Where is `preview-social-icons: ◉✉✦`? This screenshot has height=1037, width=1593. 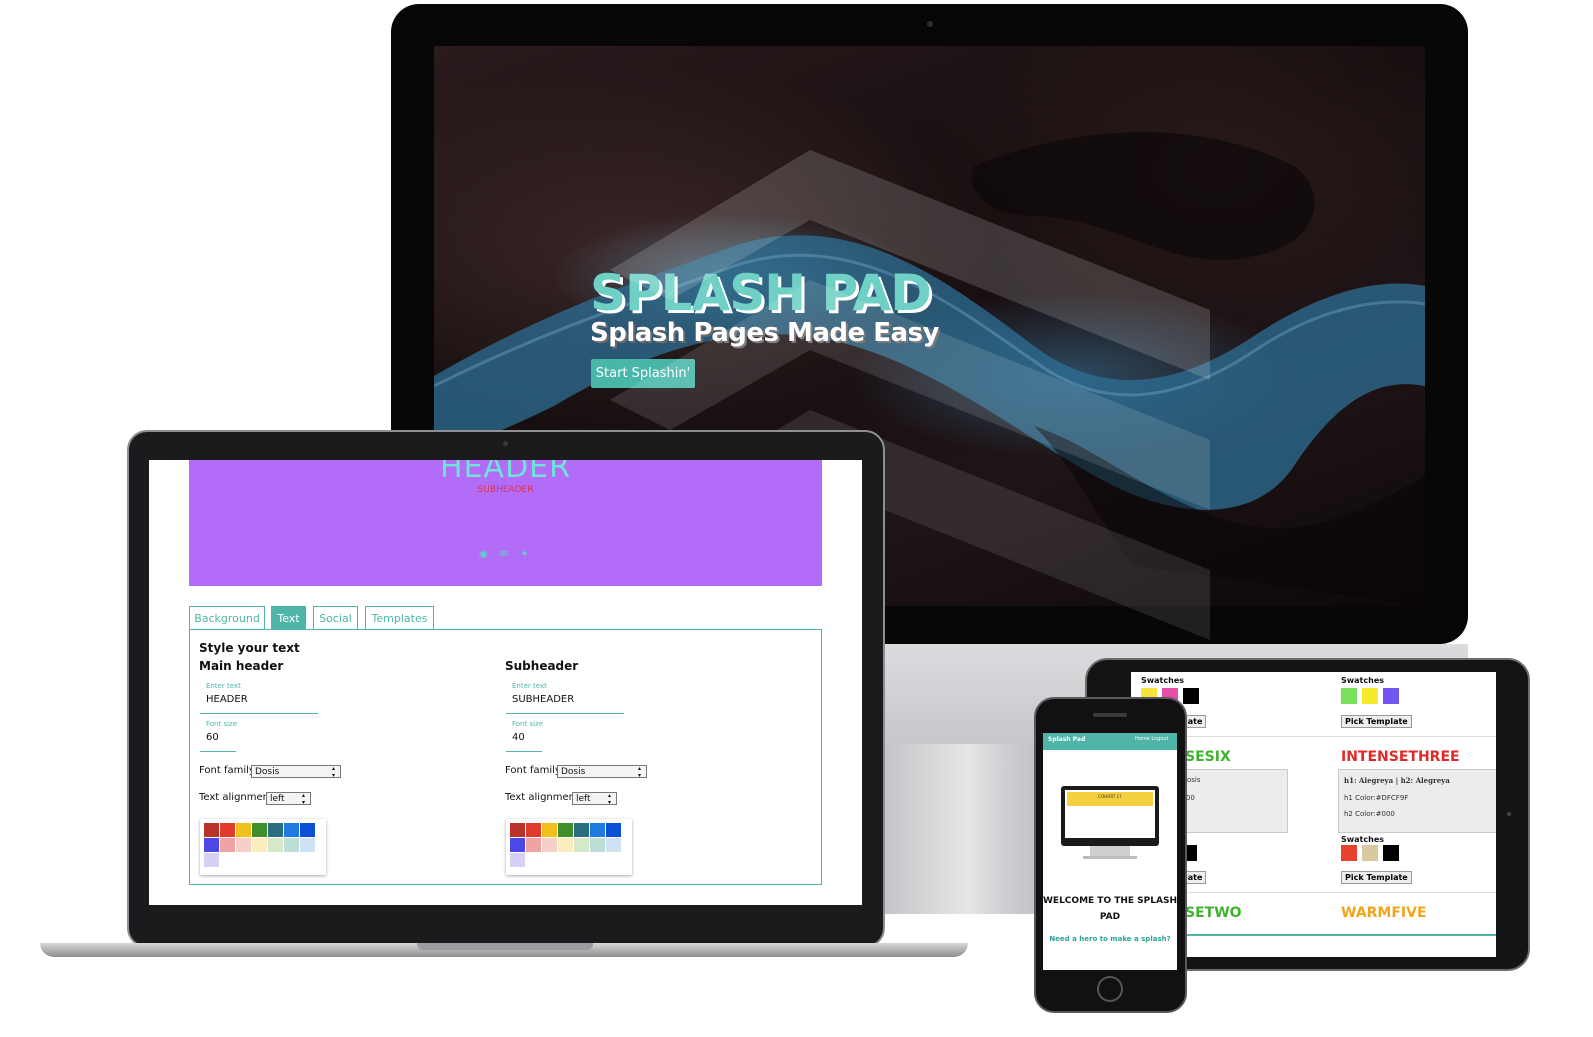
preview-social-icons: ◉✉✦ is located at coordinates (510, 554).